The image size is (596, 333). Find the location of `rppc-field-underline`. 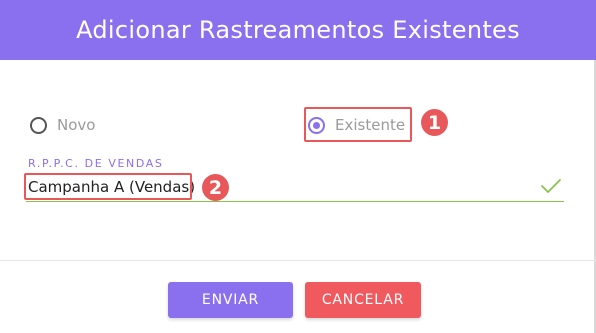

rppc-field-underline is located at coordinates (295, 201).